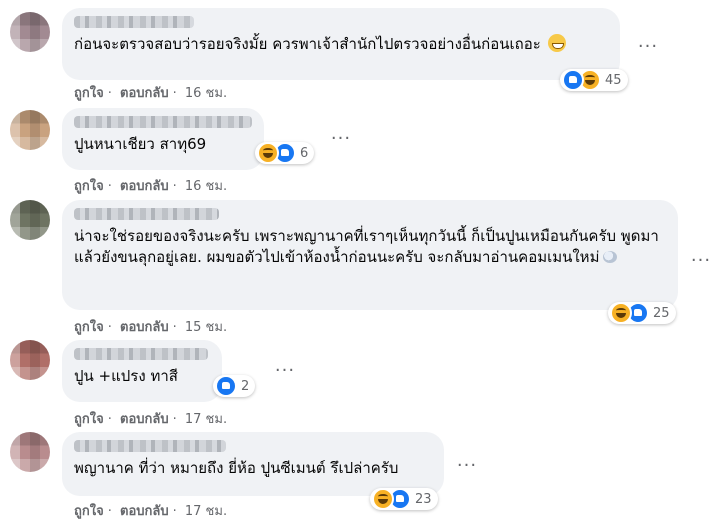  What do you see at coordinates (404, 499) in the screenshot?
I see `reaction-summary: 23` at bounding box center [404, 499].